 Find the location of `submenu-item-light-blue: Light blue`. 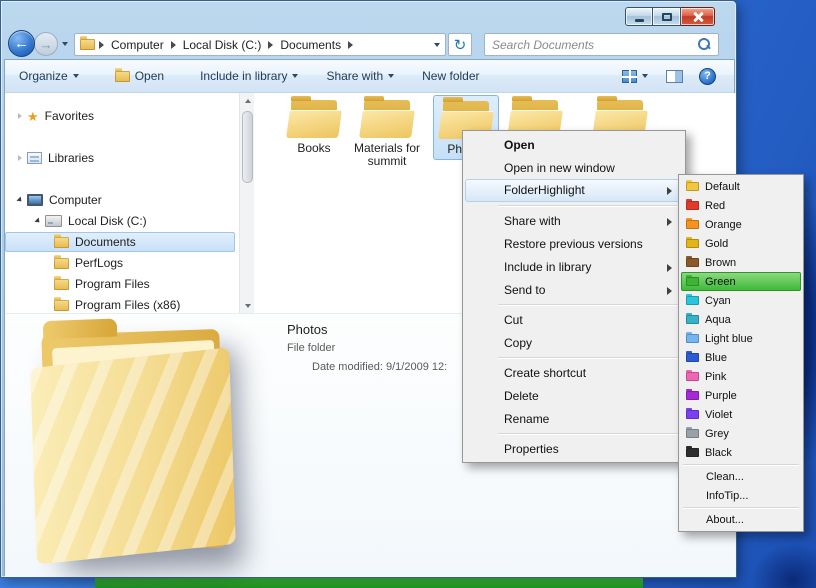

submenu-item-light-blue: Light blue is located at coordinates (741, 338).